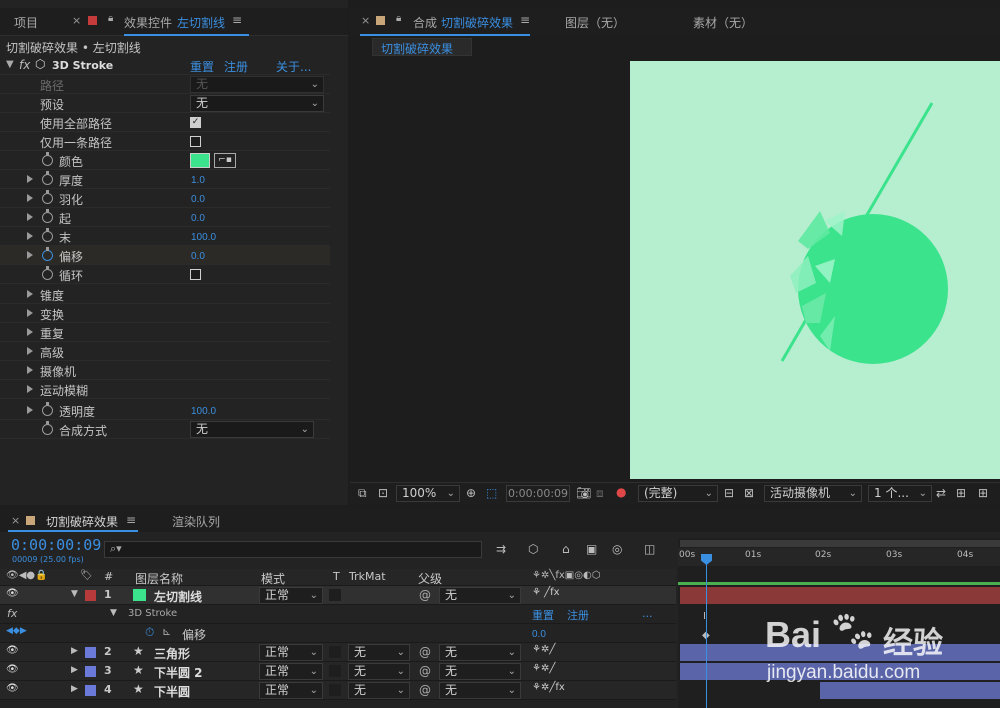 Image resolution: width=1000 pixels, height=708 pixels. What do you see at coordinates (165, 332) in the screenshot?
I see `group-repeat: 重复` at bounding box center [165, 332].